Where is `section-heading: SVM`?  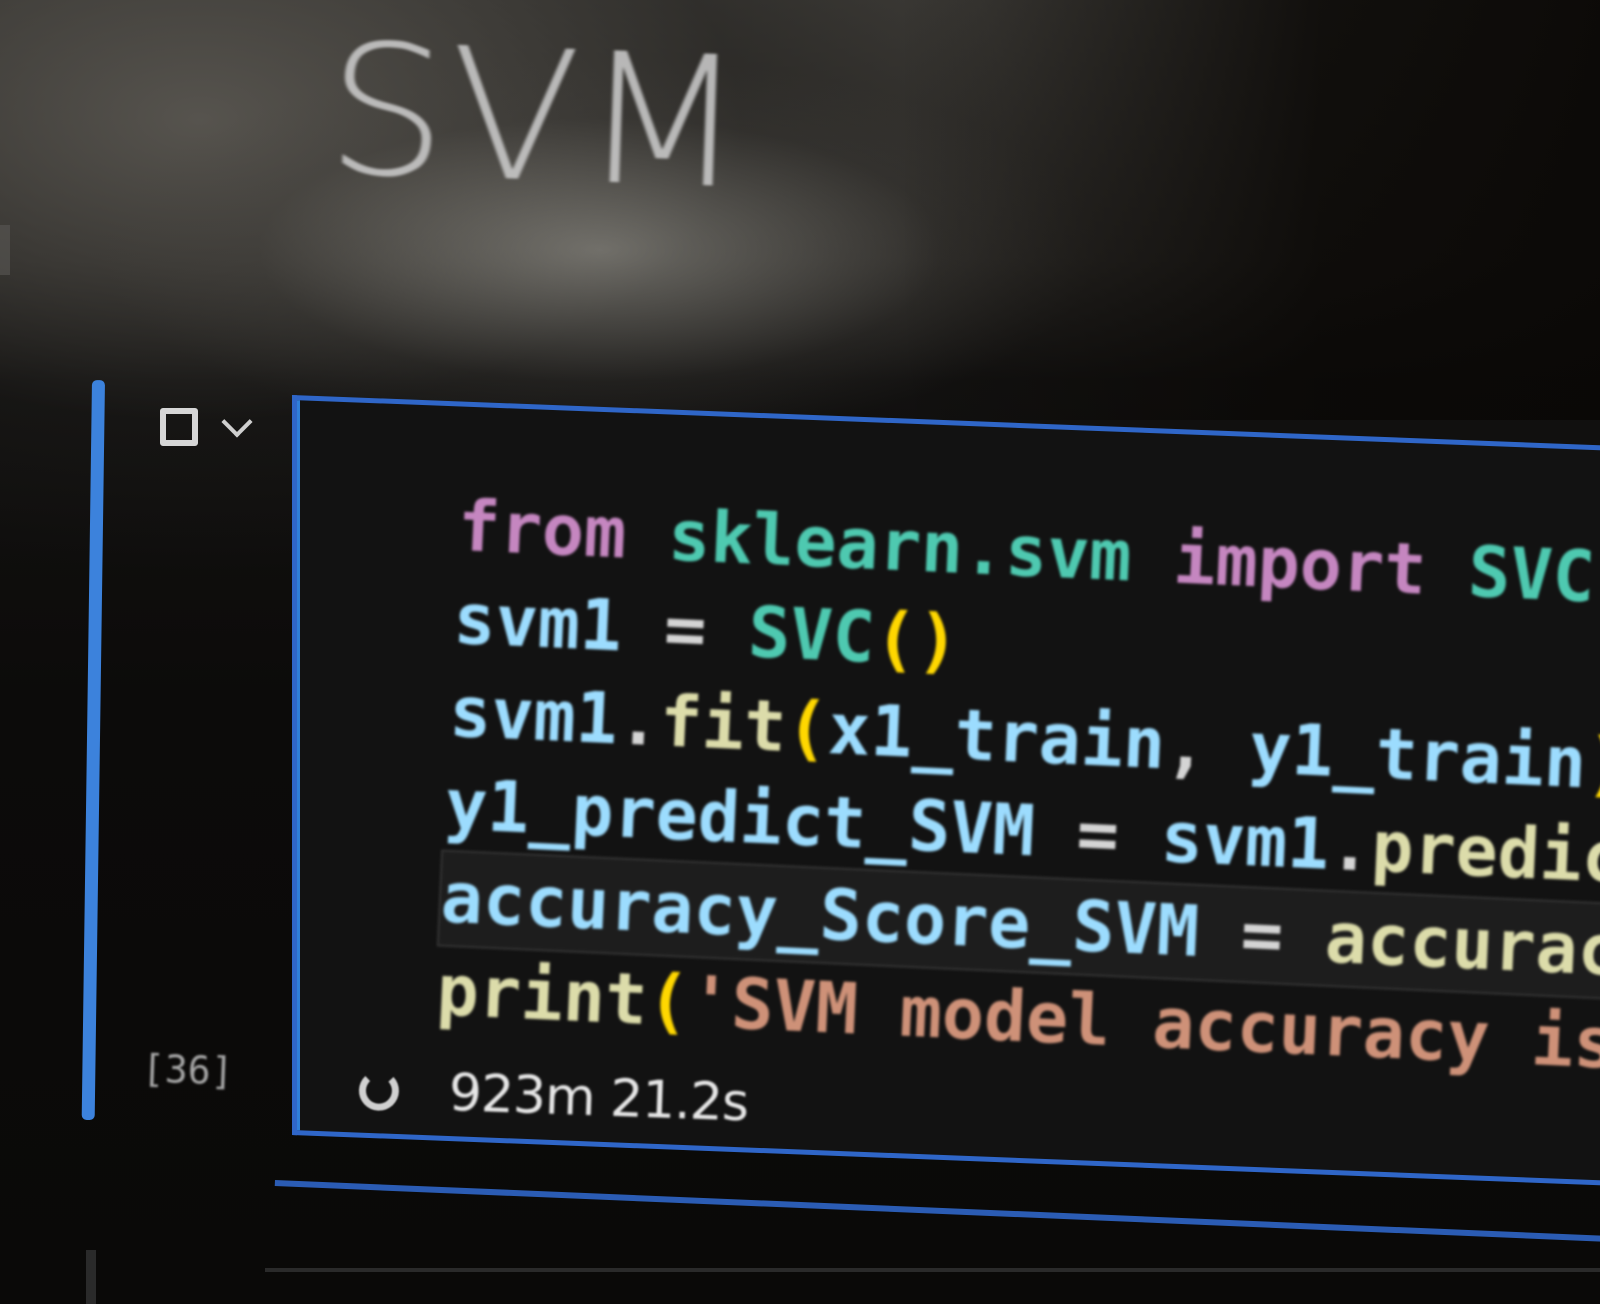 section-heading: SVM is located at coordinates (537, 117).